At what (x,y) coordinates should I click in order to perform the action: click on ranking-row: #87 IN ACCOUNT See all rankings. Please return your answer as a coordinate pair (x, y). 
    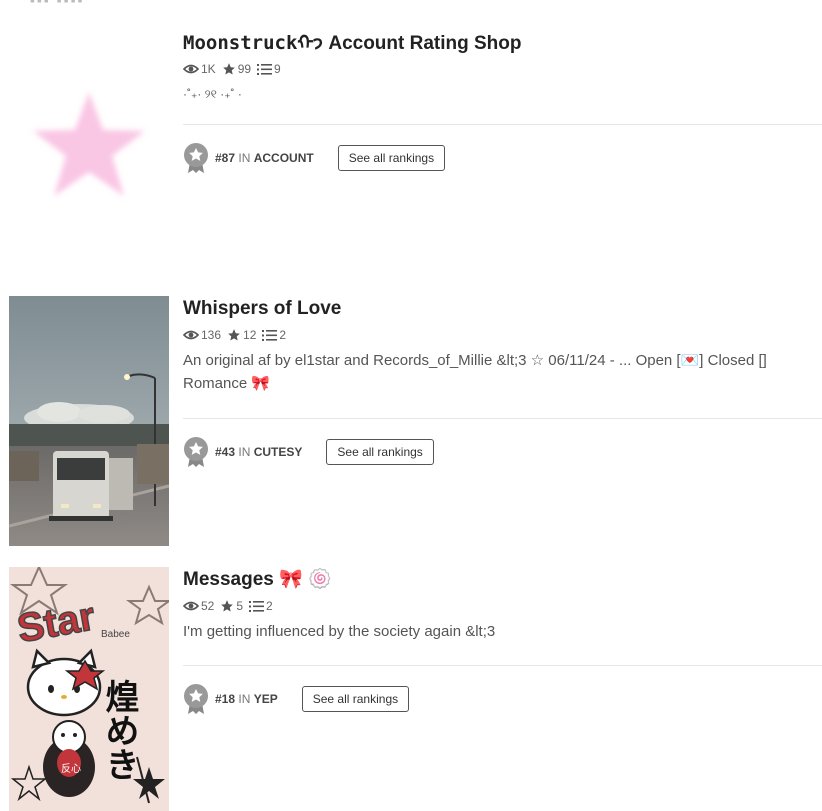
    Looking at the image, I should click on (314, 158).